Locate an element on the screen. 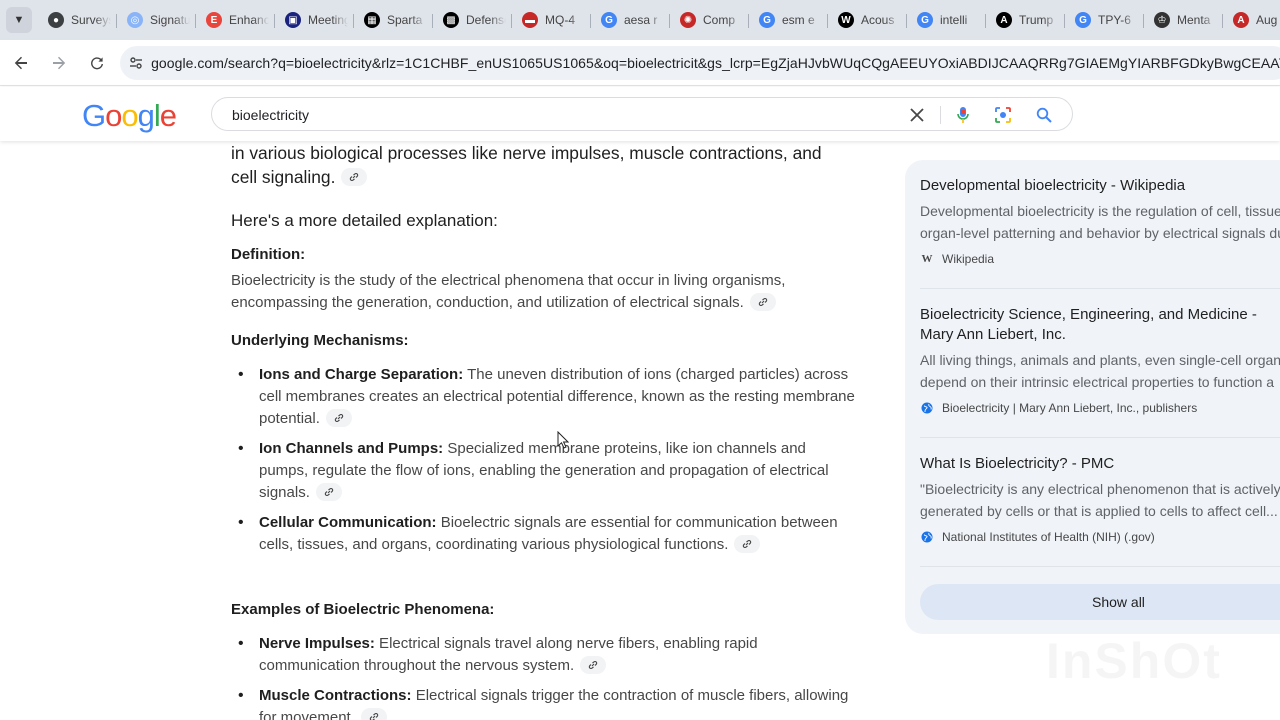  back-button is located at coordinates (21, 63).